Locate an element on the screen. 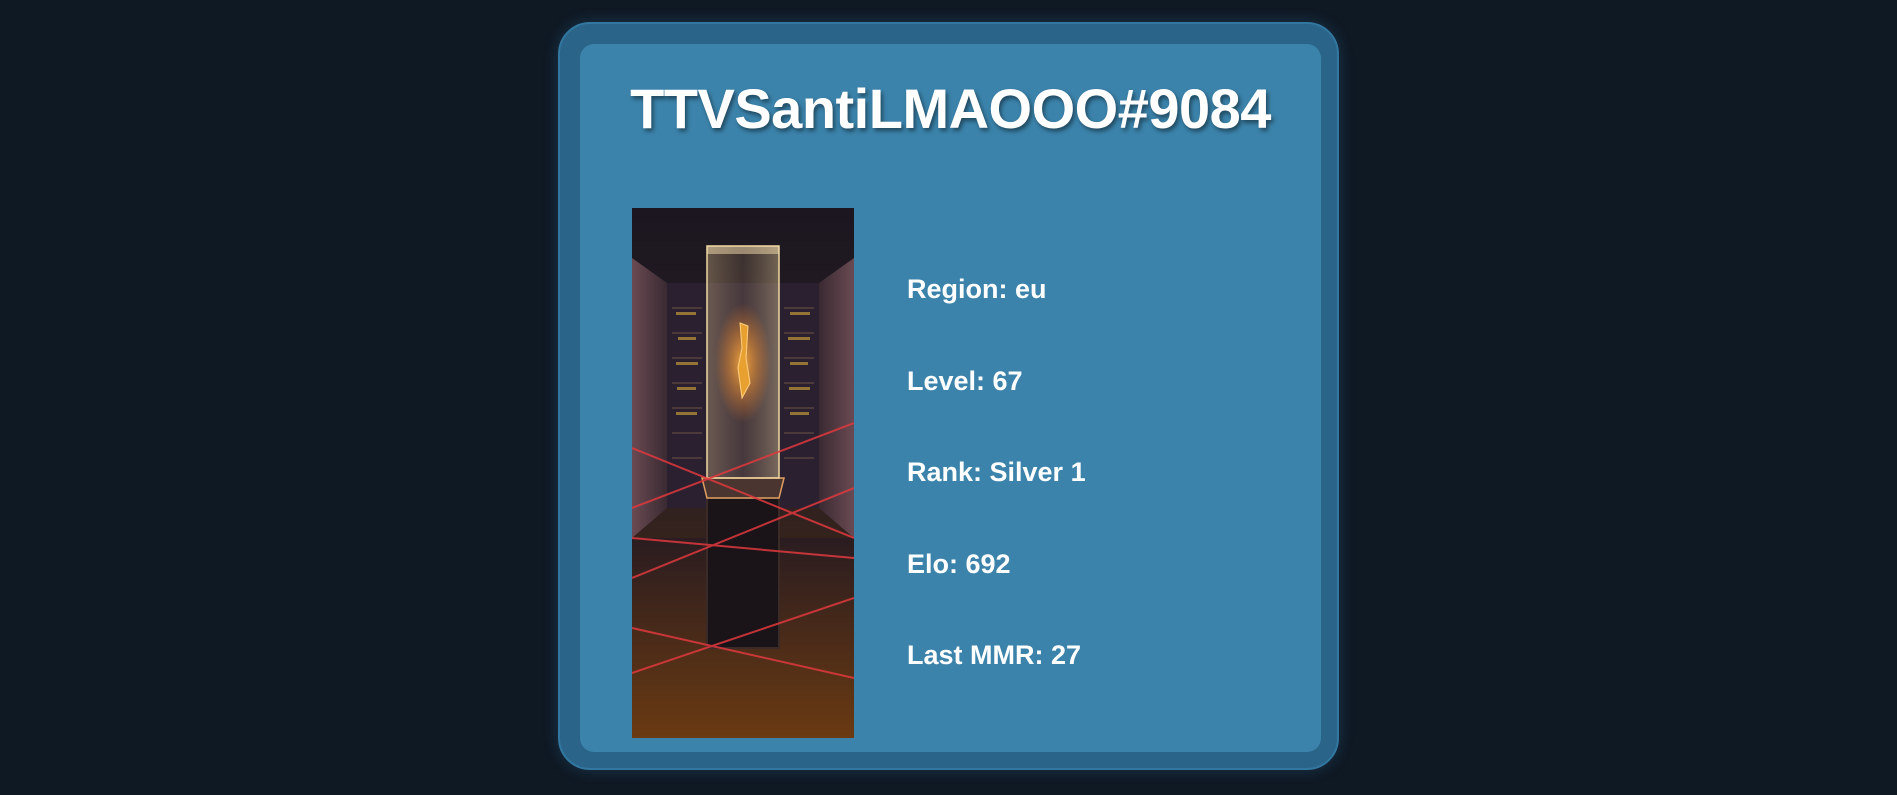 This screenshot has width=1897, height=795. player-name: TTVSantiLMAOOO#9084 is located at coordinates (950, 108).